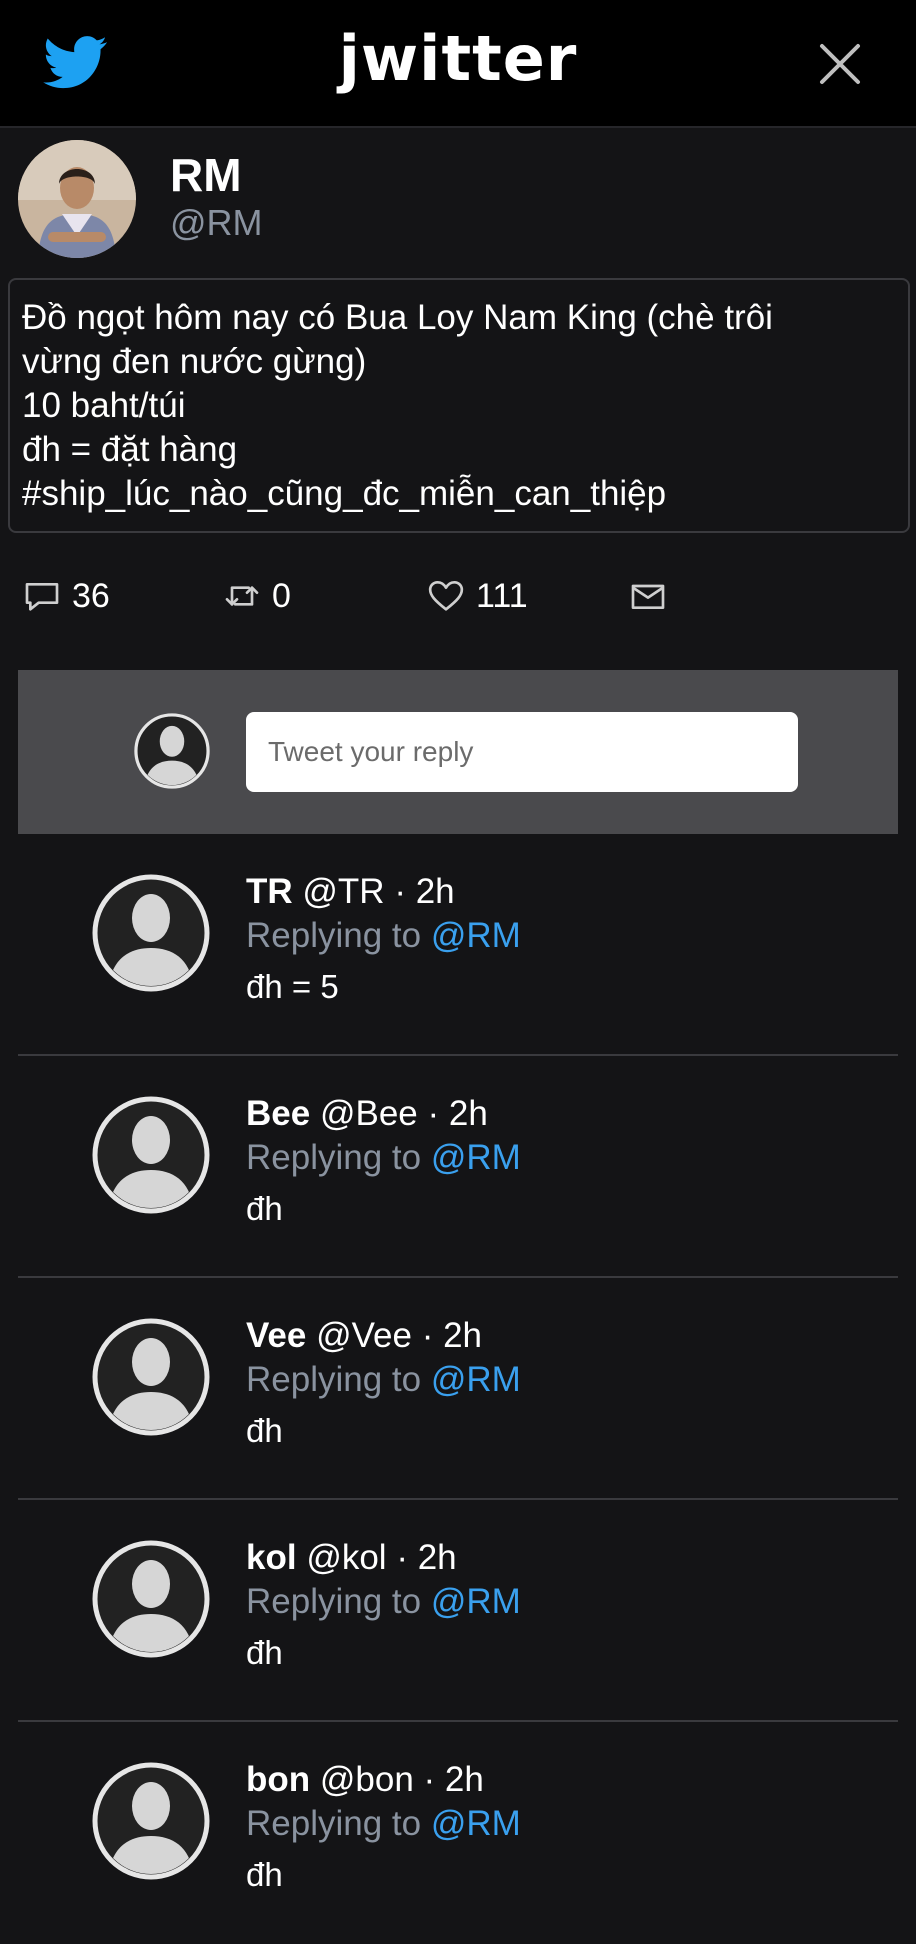 Image resolution: width=916 pixels, height=1944 pixels. What do you see at coordinates (502, 595) in the screenshot?
I see `like-count: 111` at bounding box center [502, 595].